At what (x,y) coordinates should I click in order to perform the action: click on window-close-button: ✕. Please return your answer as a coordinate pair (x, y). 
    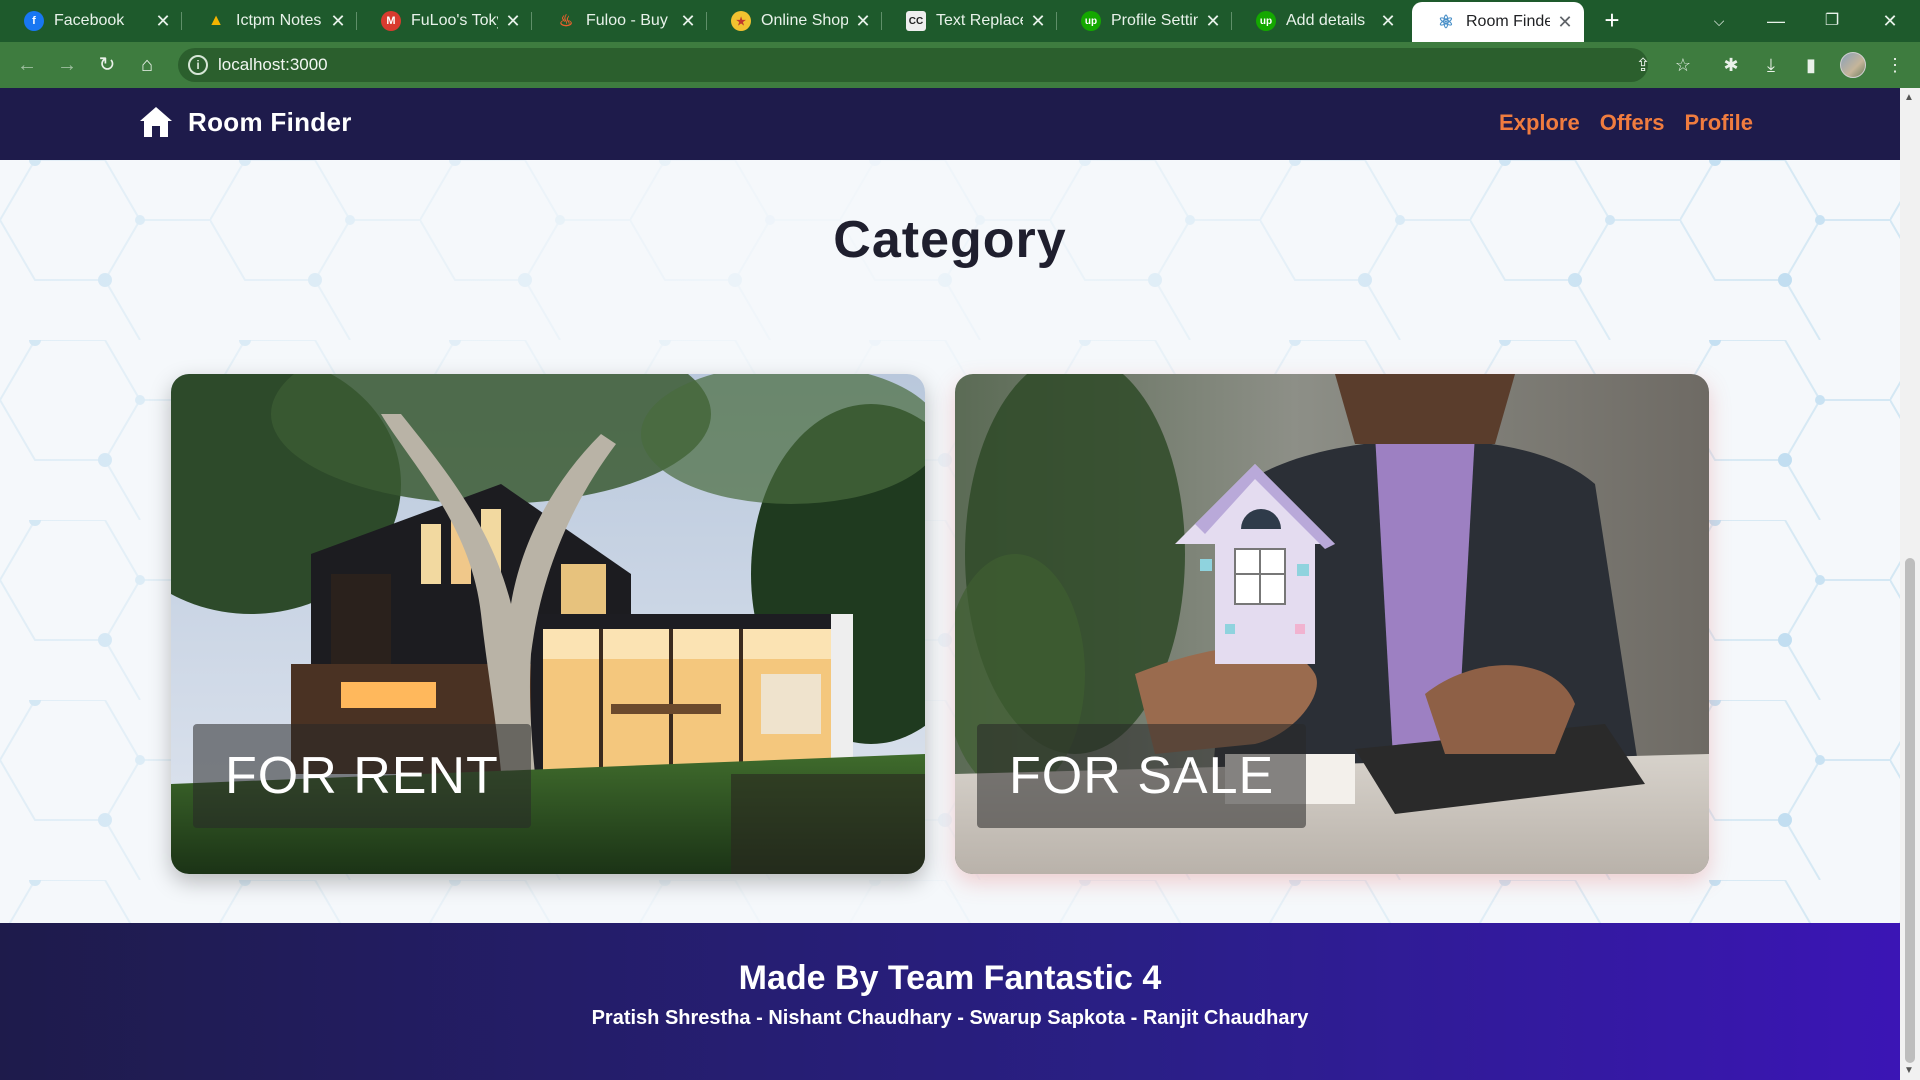
    Looking at the image, I should click on (1890, 21).